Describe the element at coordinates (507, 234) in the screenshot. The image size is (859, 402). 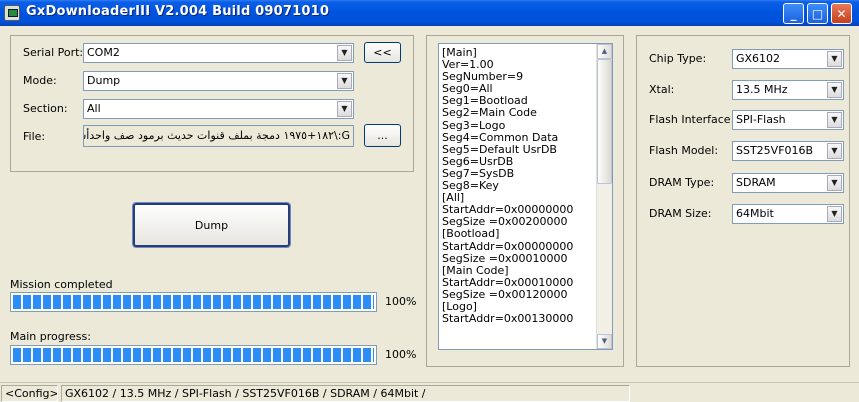
I see `info-line: [Bootload]` at that location.